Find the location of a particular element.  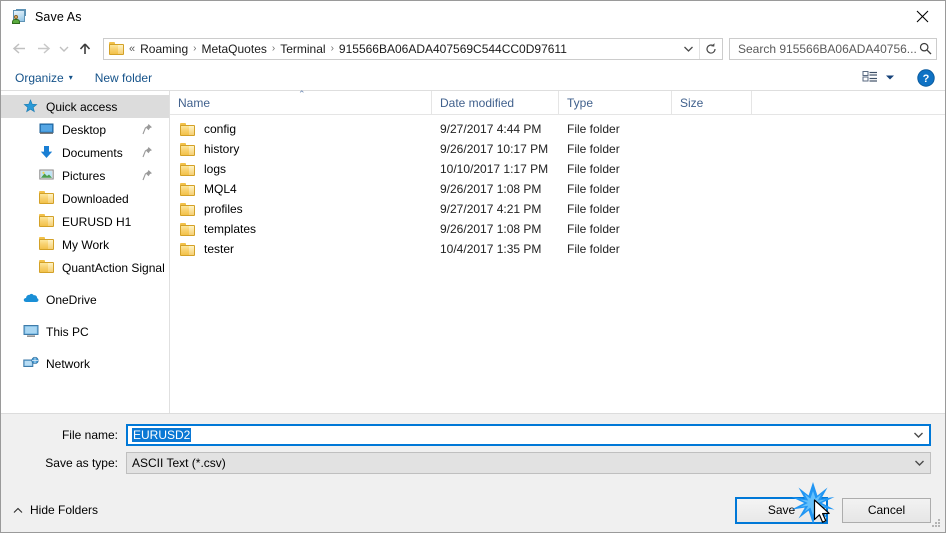

table-row: MQL4 9/26/2017 1:08 PM File folder is located at coordinates (557, 189).